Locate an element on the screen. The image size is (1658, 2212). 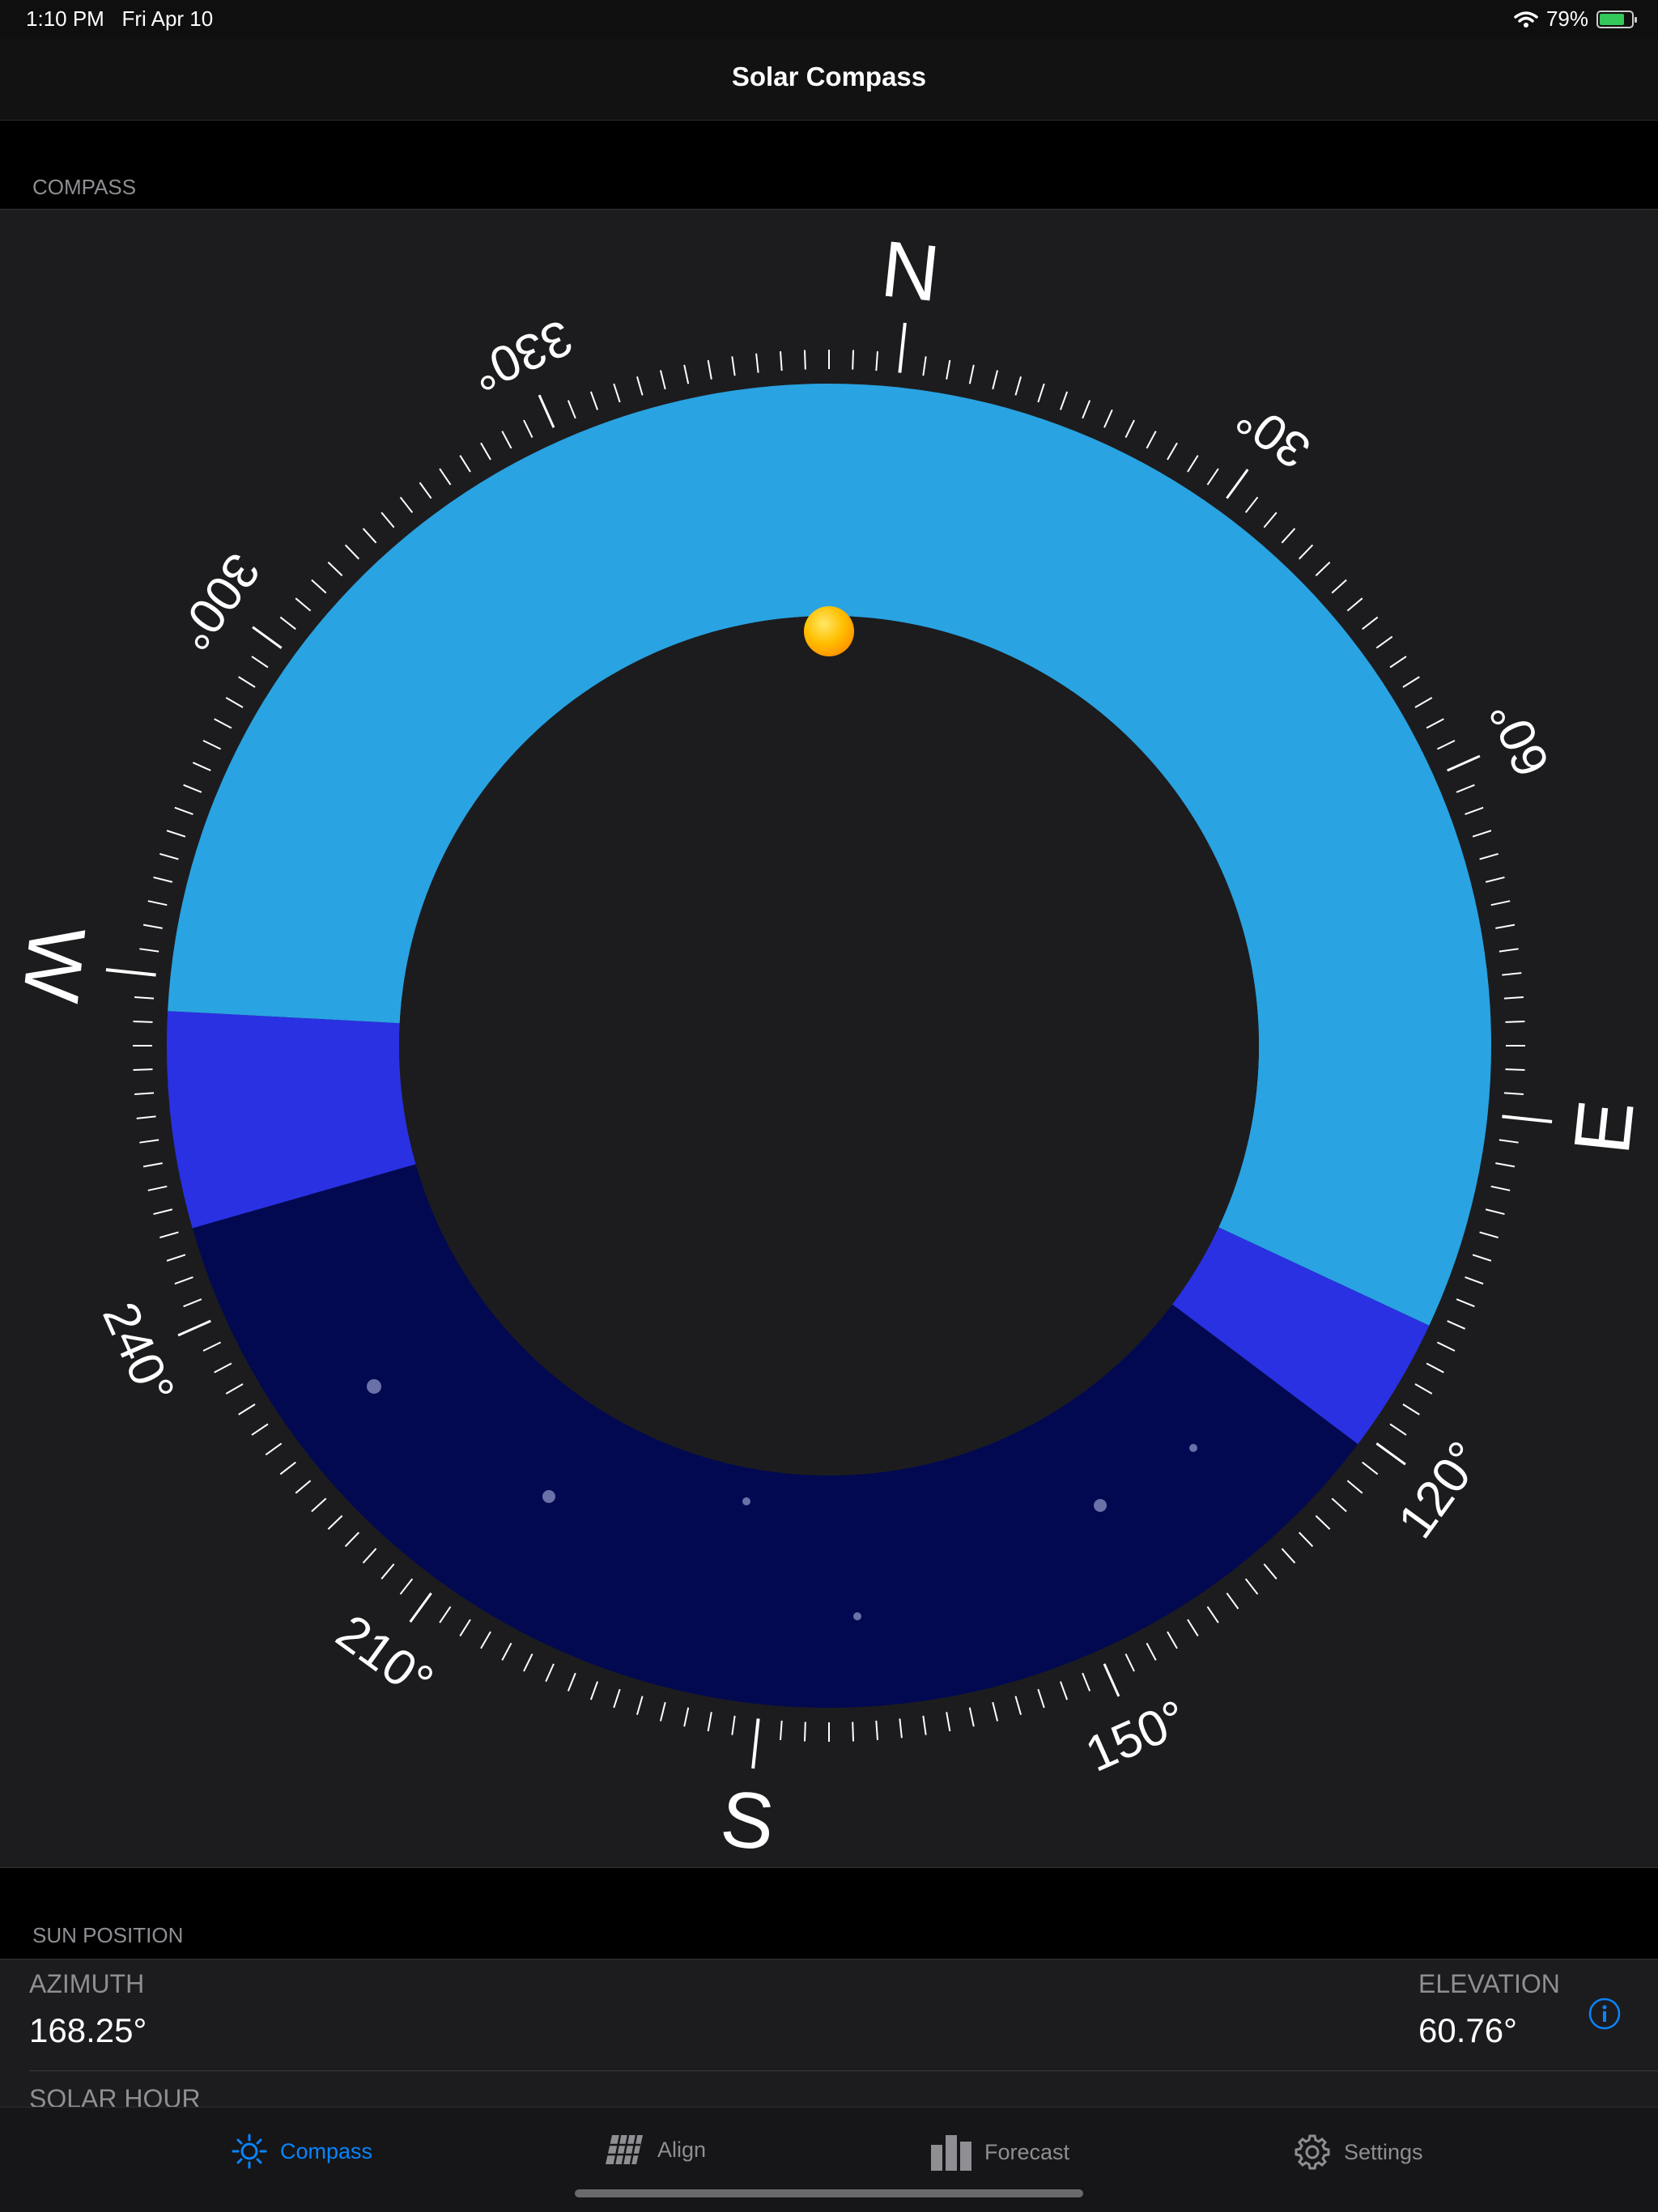
status-date: Fri Apr 10 is located at coordinates (167, 18).